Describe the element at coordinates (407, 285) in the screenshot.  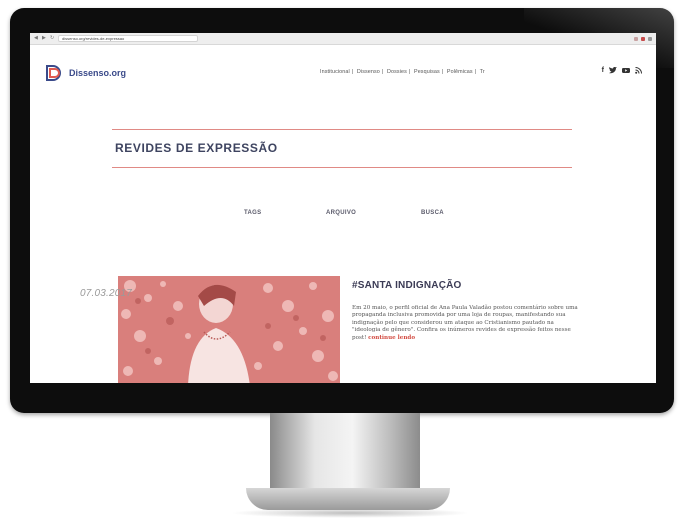
I see `article-title: #SANTA INDIGNAÇÃO` at that location.